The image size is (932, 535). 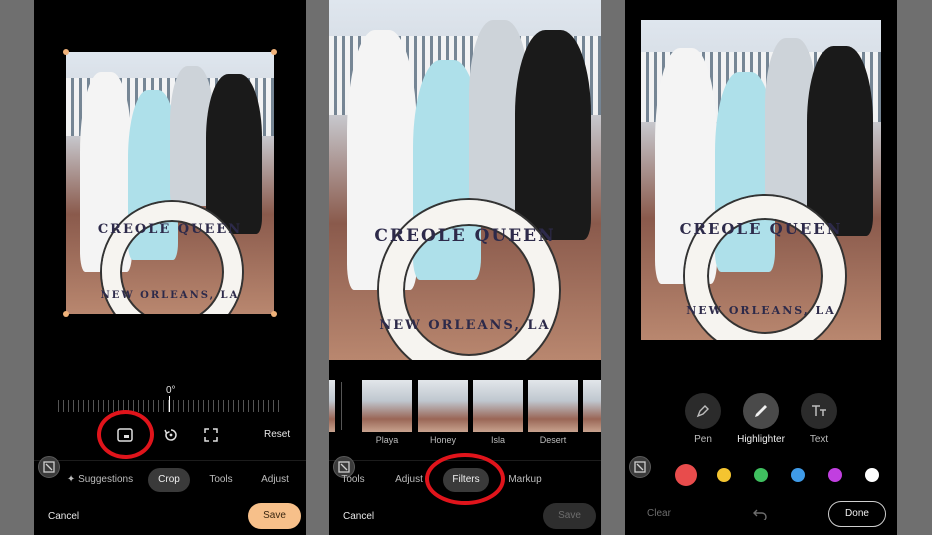 I want to click on filter-thumb-desert, so click(x=553, y=406).